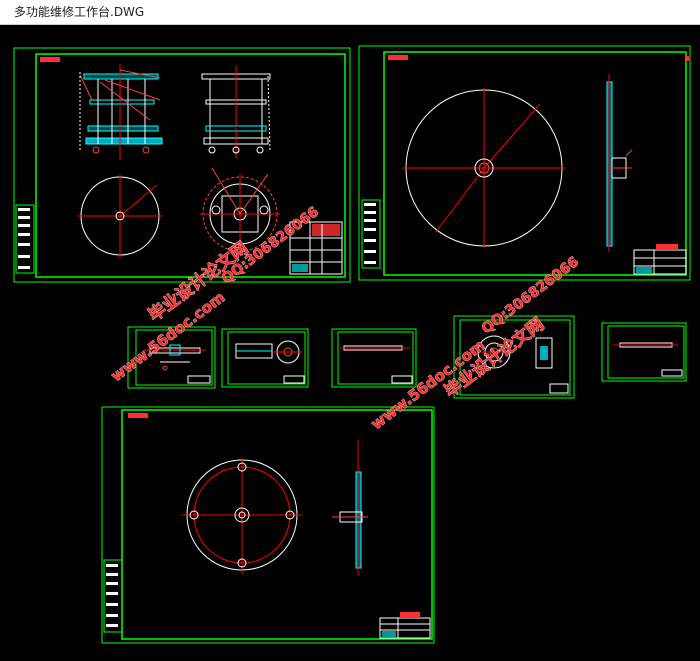  I want to click on flange-section, so click(350, 508).